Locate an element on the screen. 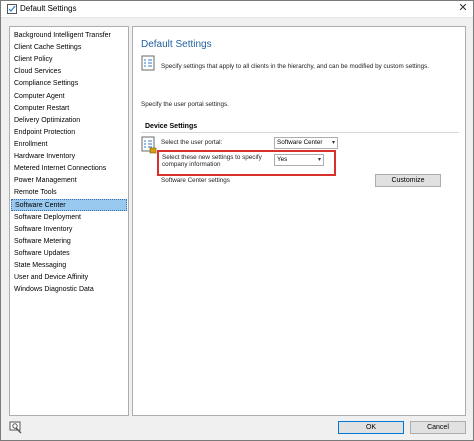  sidebar-item-computer-restart: Computer Restart is located at coordinates (69, 109).